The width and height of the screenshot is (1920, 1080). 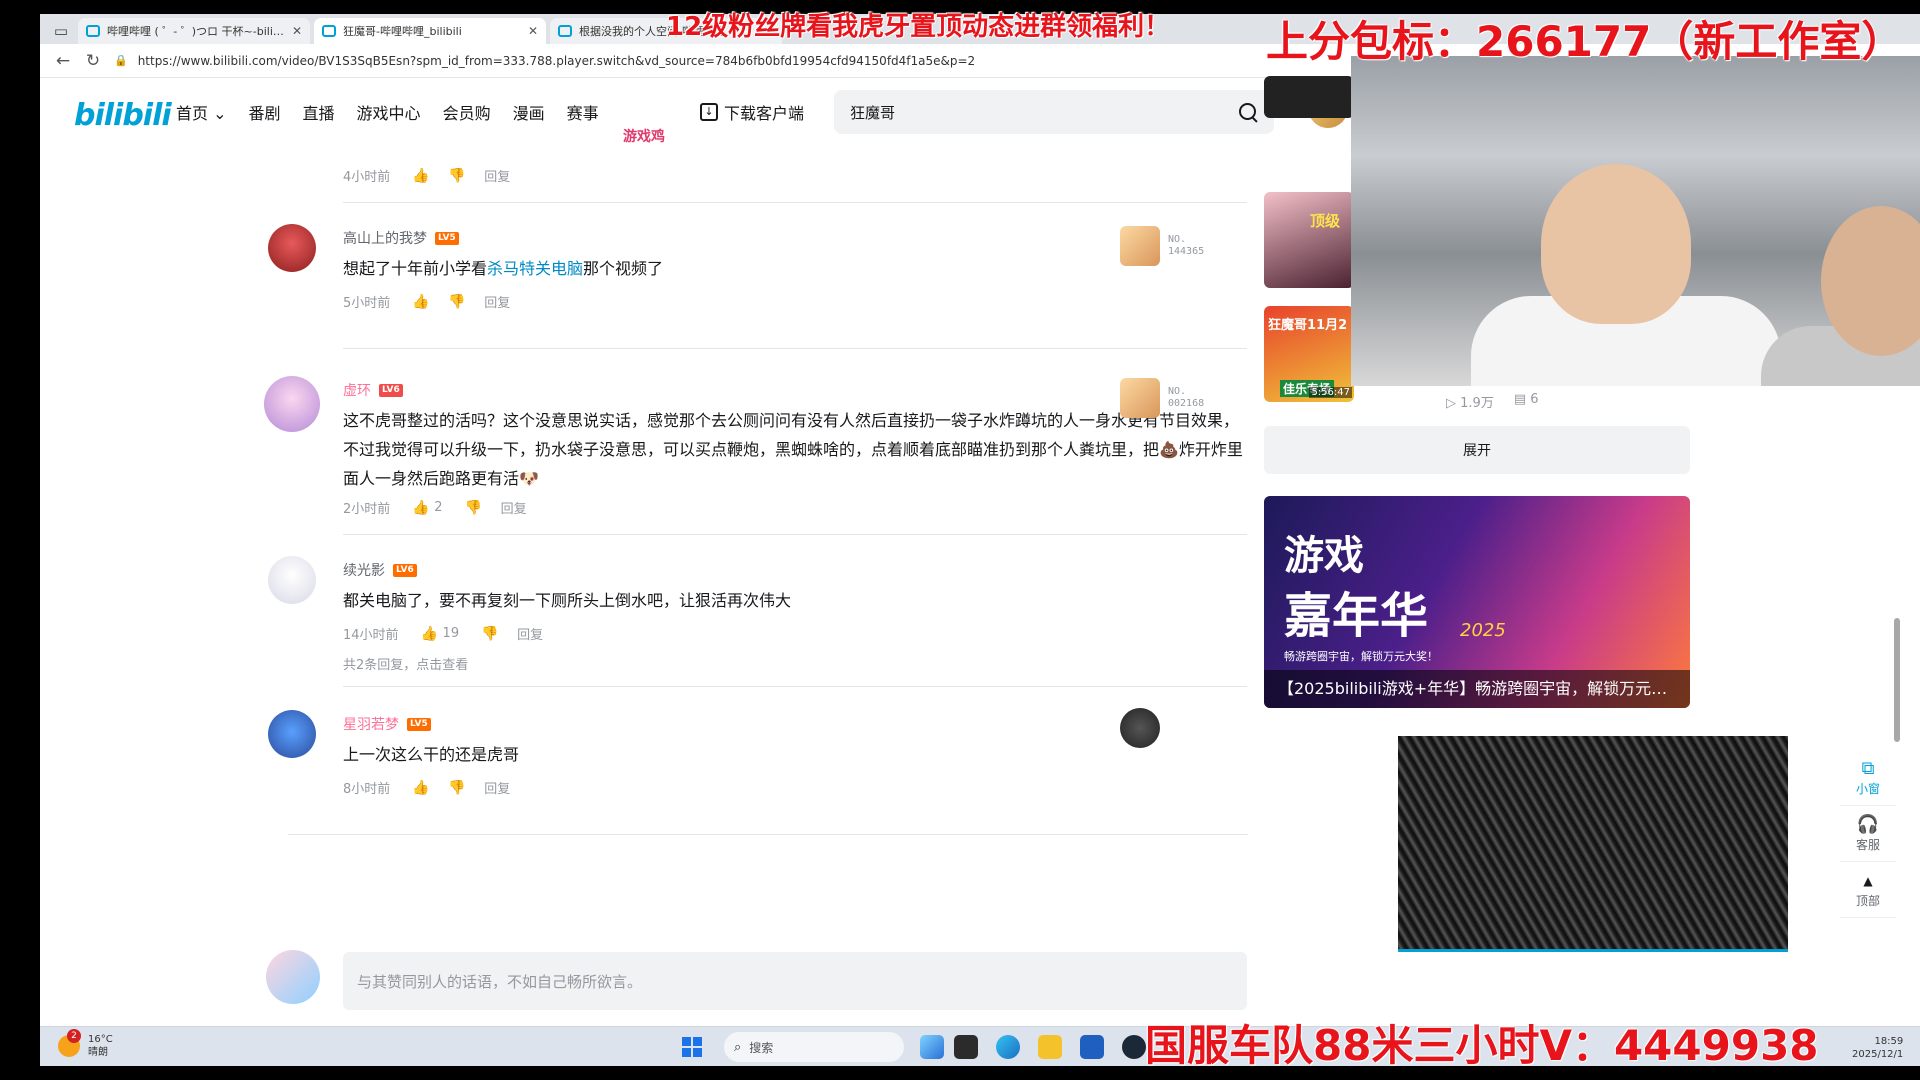 I want to click on store-icon, so click(x=1092, y=1047).